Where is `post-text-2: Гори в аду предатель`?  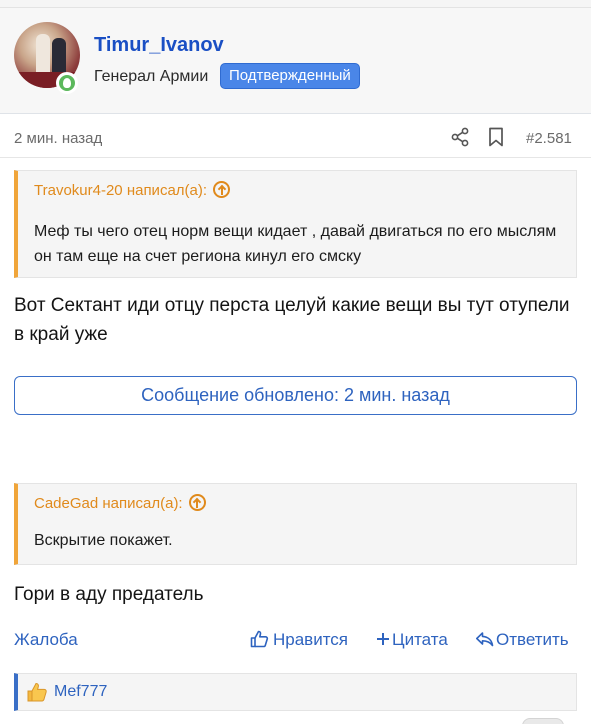 post-text-2: Гори в аду предатель is located at coordinates (109, 594).